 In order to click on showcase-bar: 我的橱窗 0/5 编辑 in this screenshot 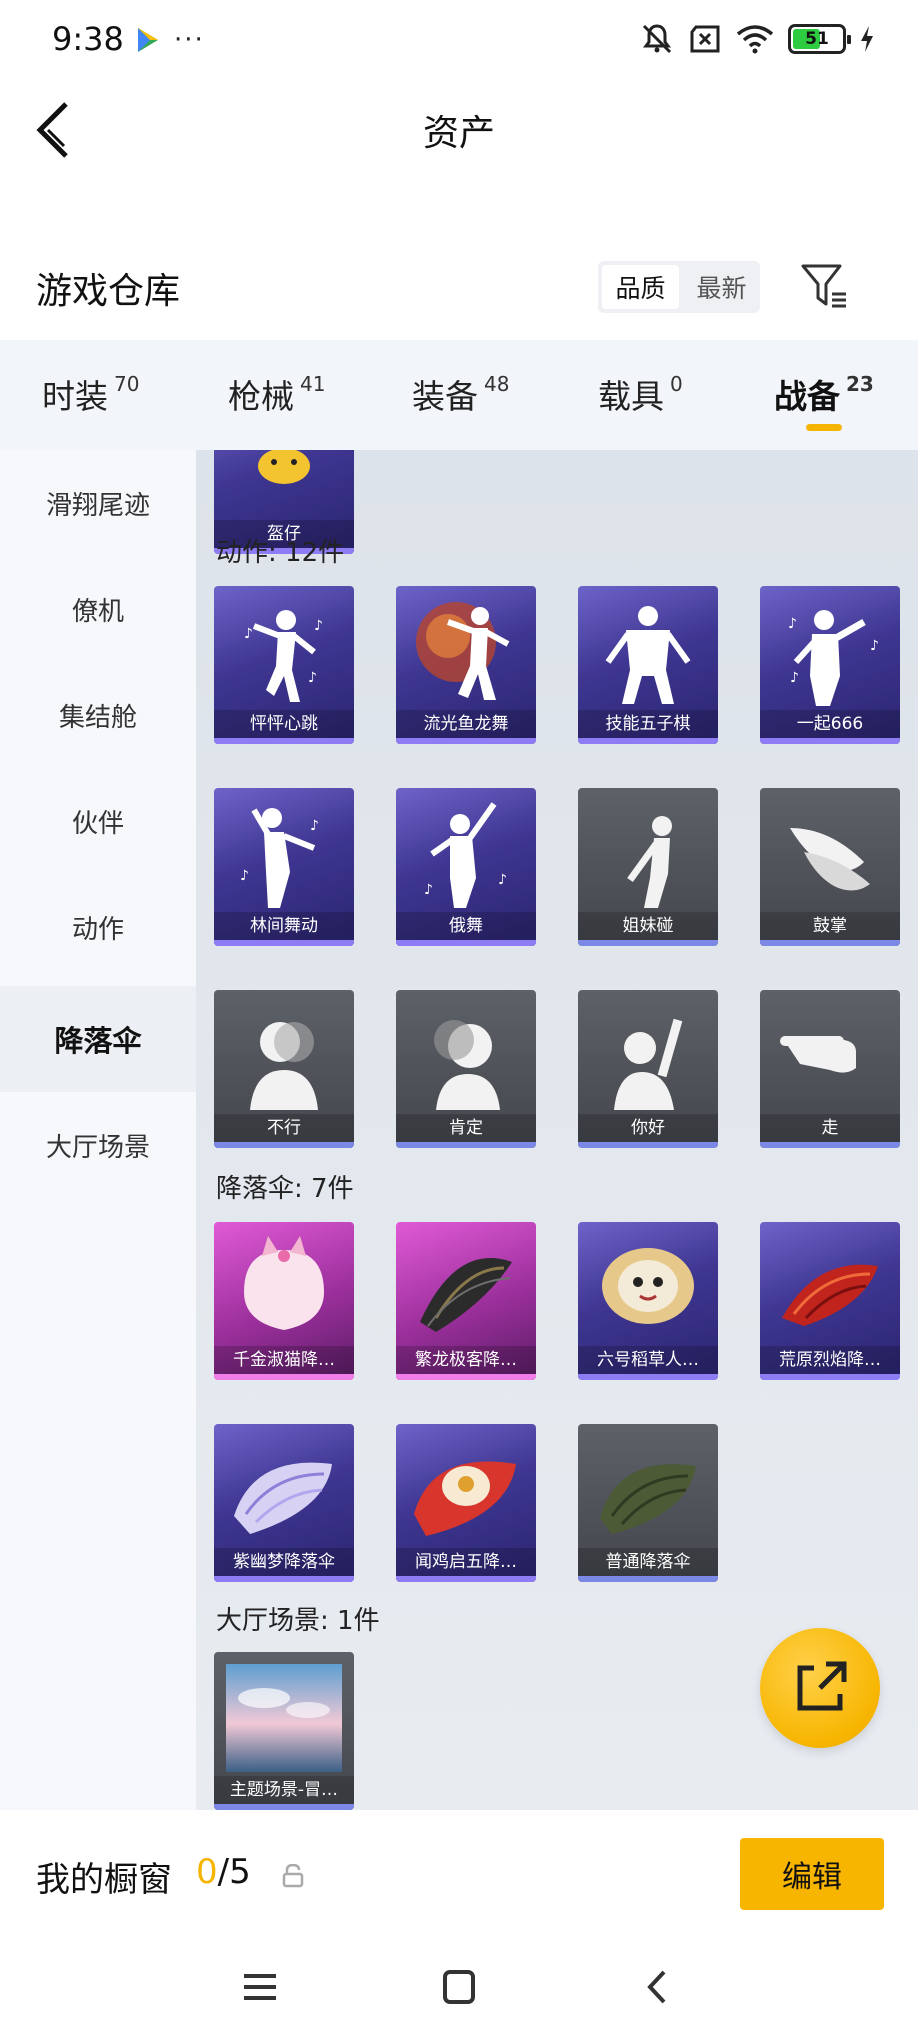, I will do `click(459, 1875)`.